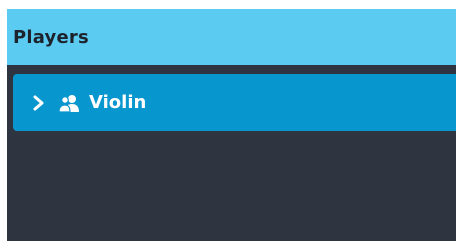 The width and height of the screenshot is (456, 241). I want to click on panel-title: Players, so click(51, 37).